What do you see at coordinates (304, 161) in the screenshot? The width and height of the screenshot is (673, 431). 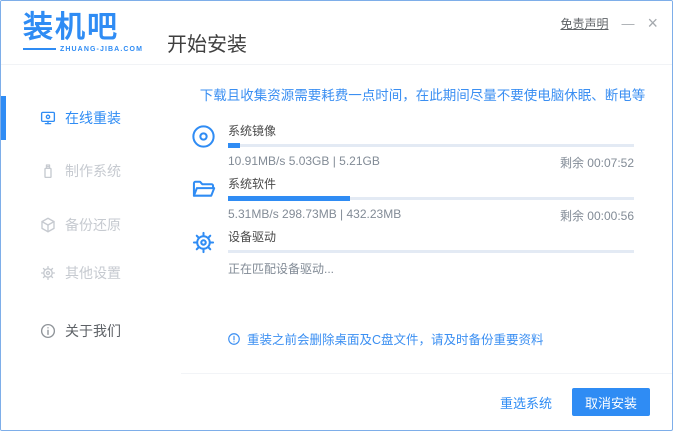 I see `download-speed-text: 10.91MB/s 5.03GB | 5.21GB` at bounding box center [304, 161].